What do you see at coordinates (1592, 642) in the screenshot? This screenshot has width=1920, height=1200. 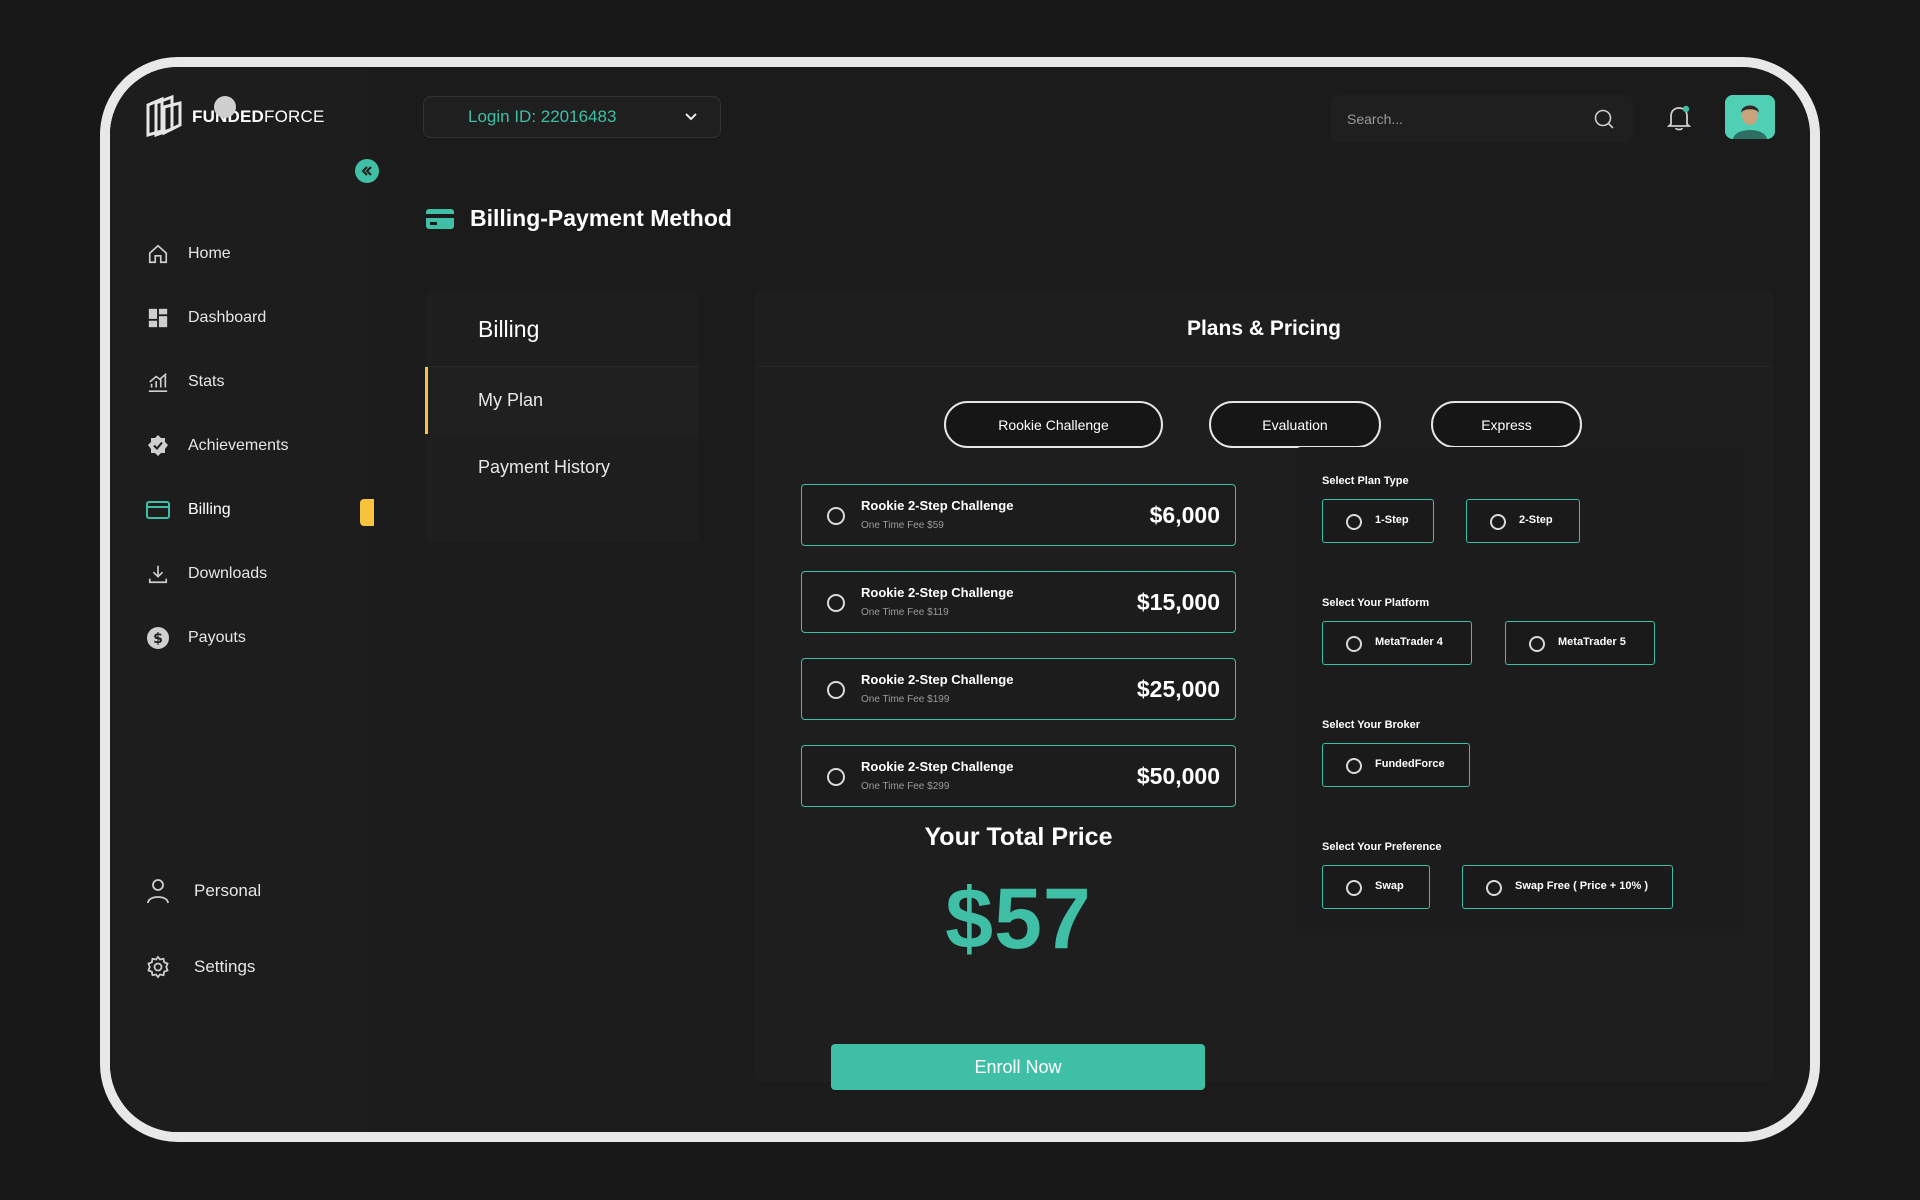 I see `chip-label: MetaTrader 5` at bounding box center [1592, 642].